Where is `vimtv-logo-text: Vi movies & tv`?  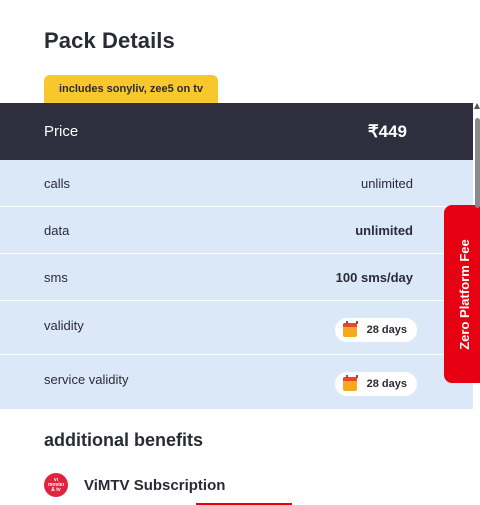 vimtv-logo-text: Vi movies & tv is located at coordinates (56, 485).